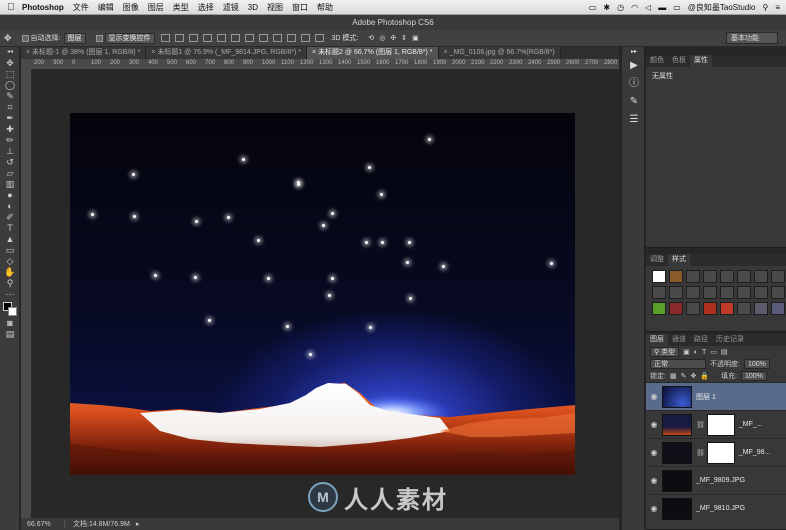 The width and height of the screenshot is (786, 530). What do you see at coordinates (263, 38) in the screenshot?
I see `distribute-2-icon` at bounding box center [263, 38].